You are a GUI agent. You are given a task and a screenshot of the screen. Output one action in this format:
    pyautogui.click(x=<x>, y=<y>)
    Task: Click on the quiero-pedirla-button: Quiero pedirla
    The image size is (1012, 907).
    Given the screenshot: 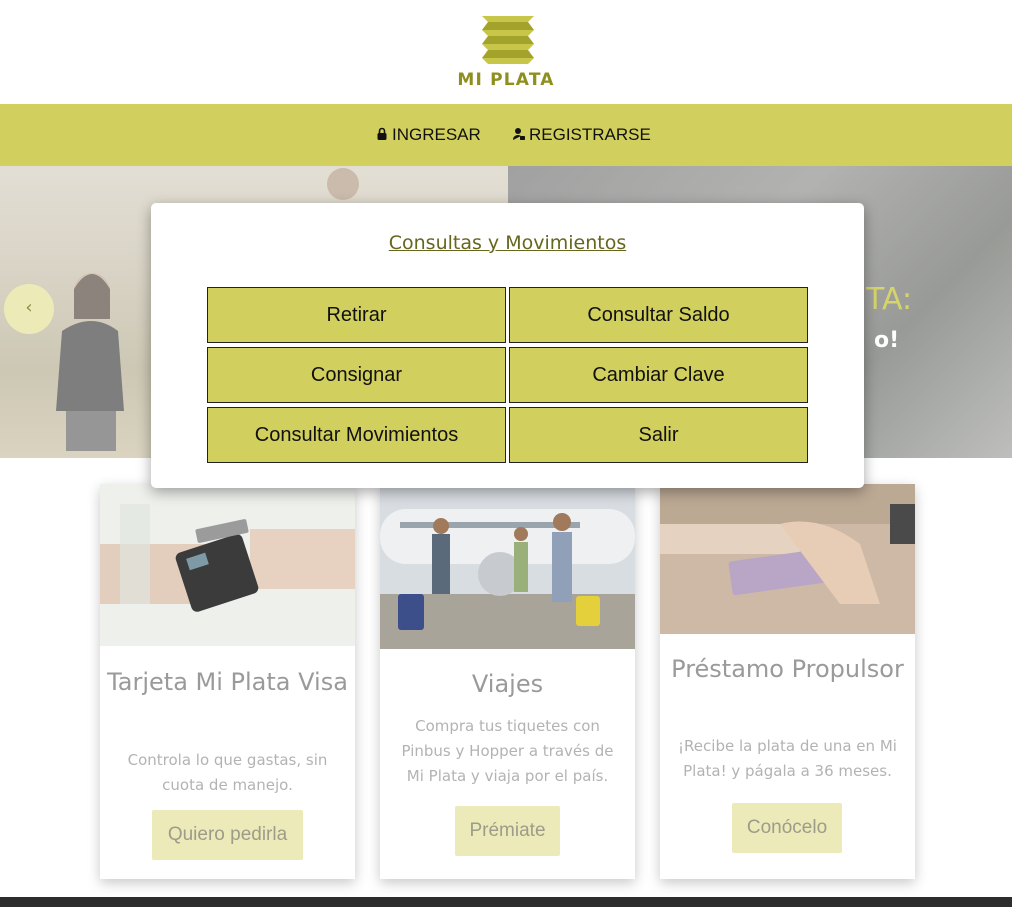 What is the action you would take?
    pyautogui.click(x=227, y=835)
    